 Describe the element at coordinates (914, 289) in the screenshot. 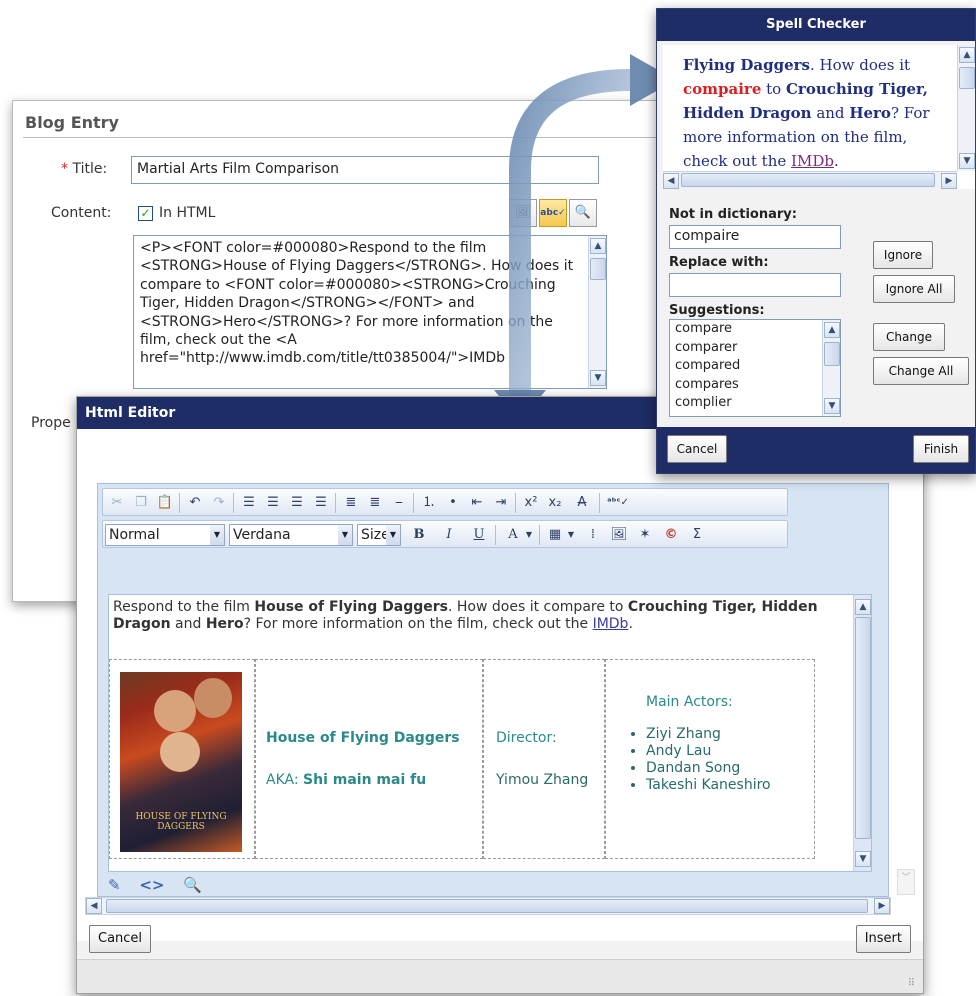

I see `ignore-all-button: Ignore All` at that location.